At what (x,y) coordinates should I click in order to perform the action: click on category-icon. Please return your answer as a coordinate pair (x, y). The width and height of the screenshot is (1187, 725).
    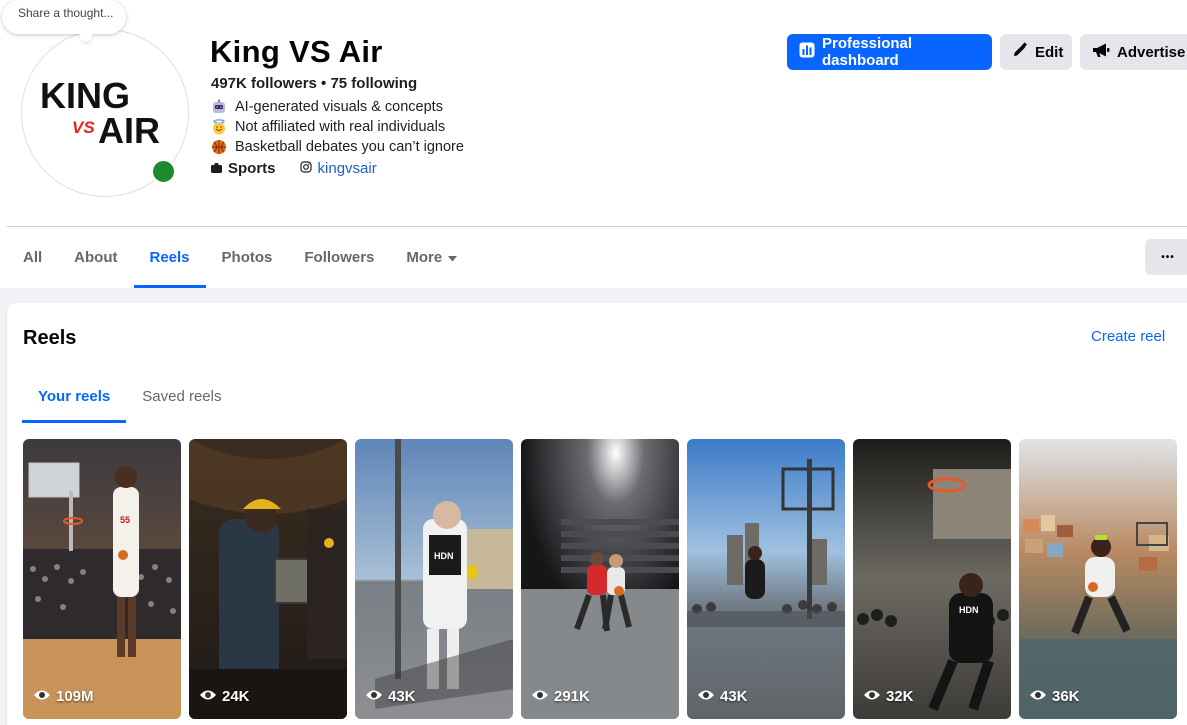
    Looking at the image, I should click on (216, 168).